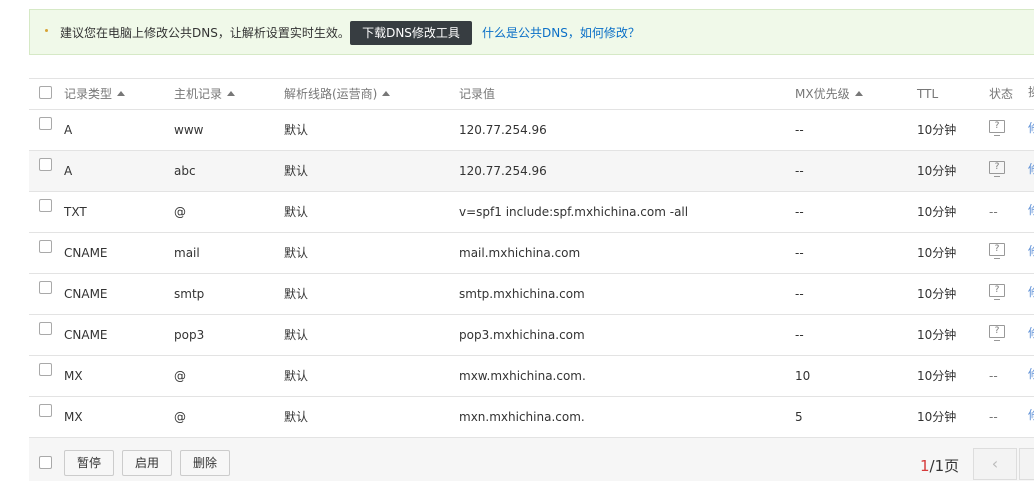 The height and width of the screenshot is (481, 1034). I want to click on record-value: mxw.mxhichina.com., so click(522, 376).